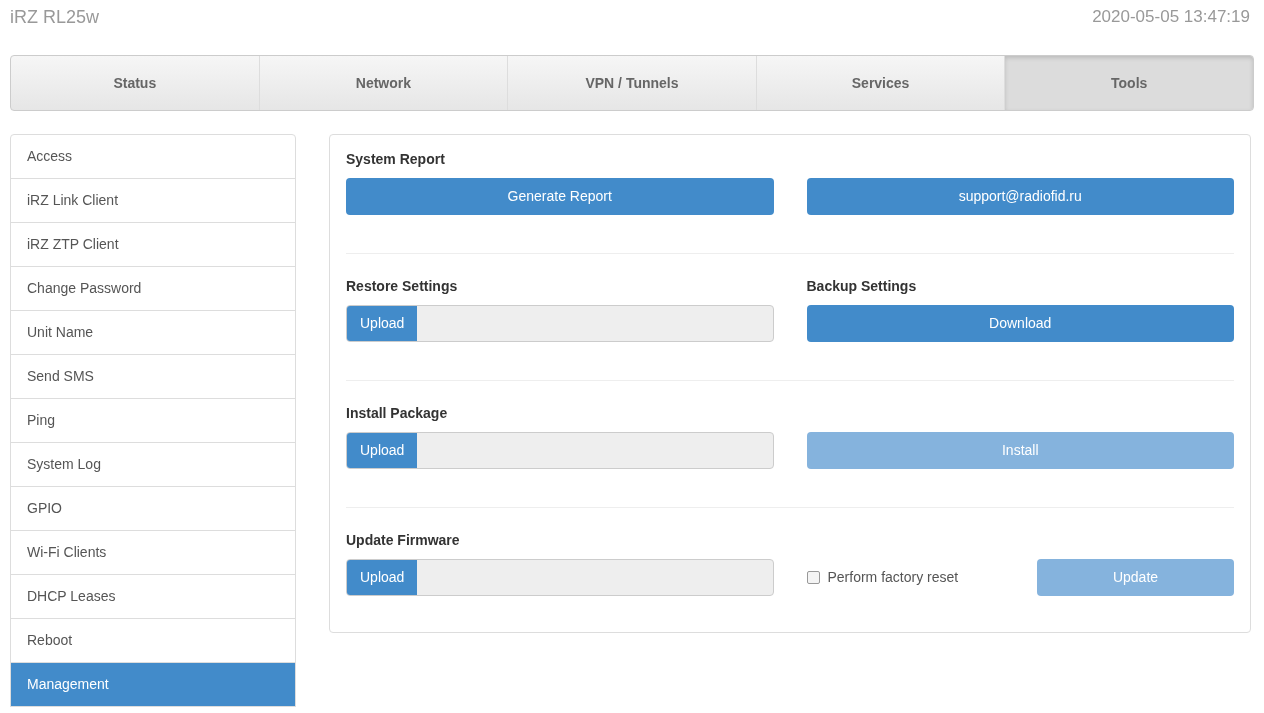  What do you see at coordinates (1020, 323) in the screenshot?
I see `action-button: Download` at bounding box center [1020, 323].